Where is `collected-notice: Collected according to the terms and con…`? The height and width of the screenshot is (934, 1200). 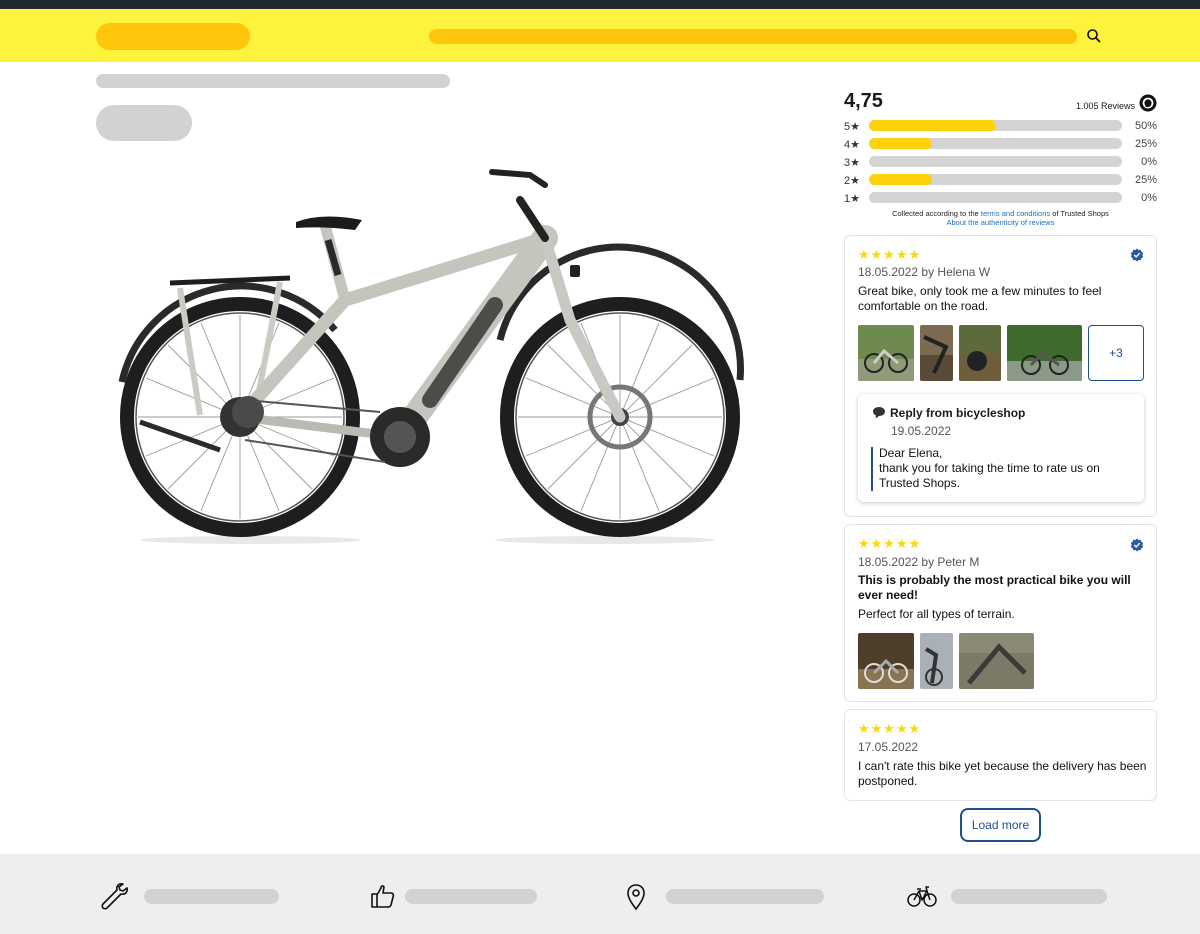 collected-notice: Collected according to the terms and con… is located at coordinates (1000, 218).